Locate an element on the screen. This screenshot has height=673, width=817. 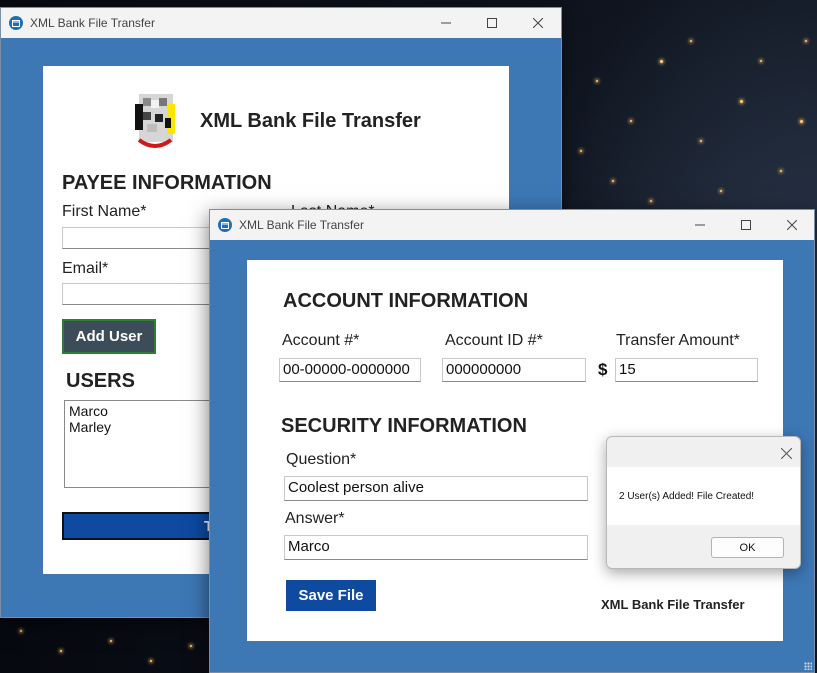
account-heading: ACCOUNT INFORMATION is located at coordinates (406, 301).